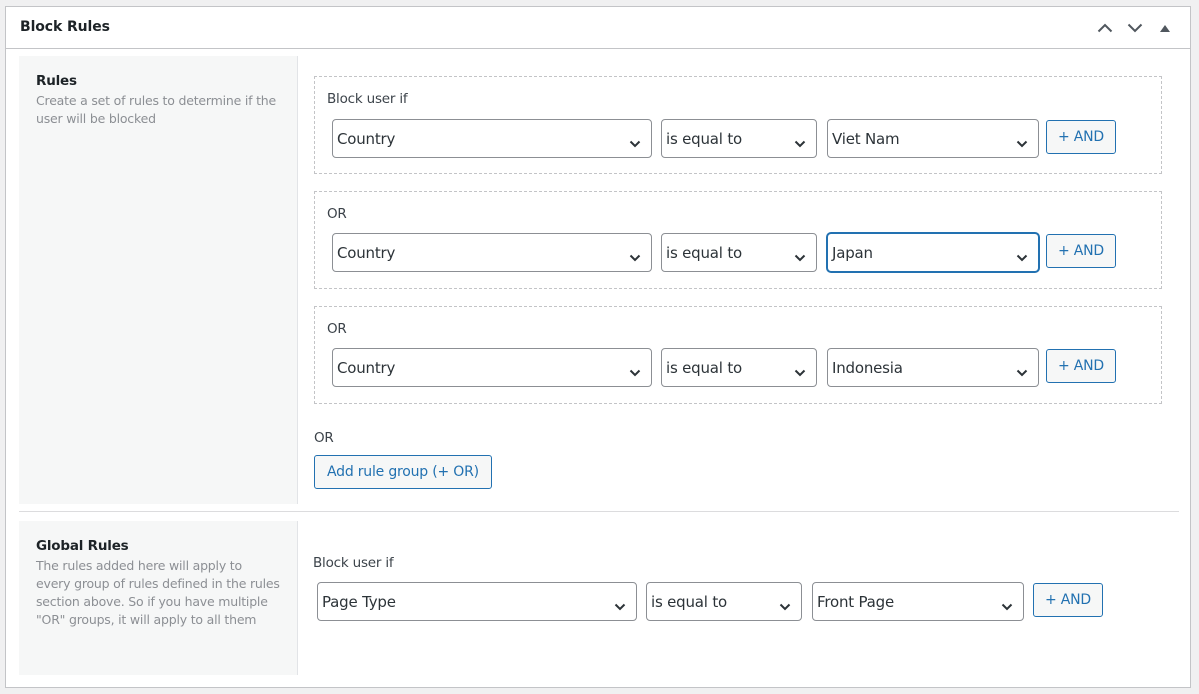  What do you see at coordinates (56, 81) in the screenshot?
I see `rules-title: Rules` at bounding box center [56, 81].